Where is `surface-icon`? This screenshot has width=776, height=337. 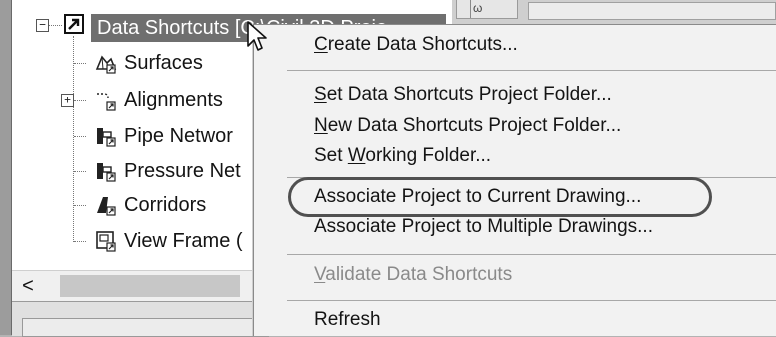 surface-icon is located at coordinates (106, 64).